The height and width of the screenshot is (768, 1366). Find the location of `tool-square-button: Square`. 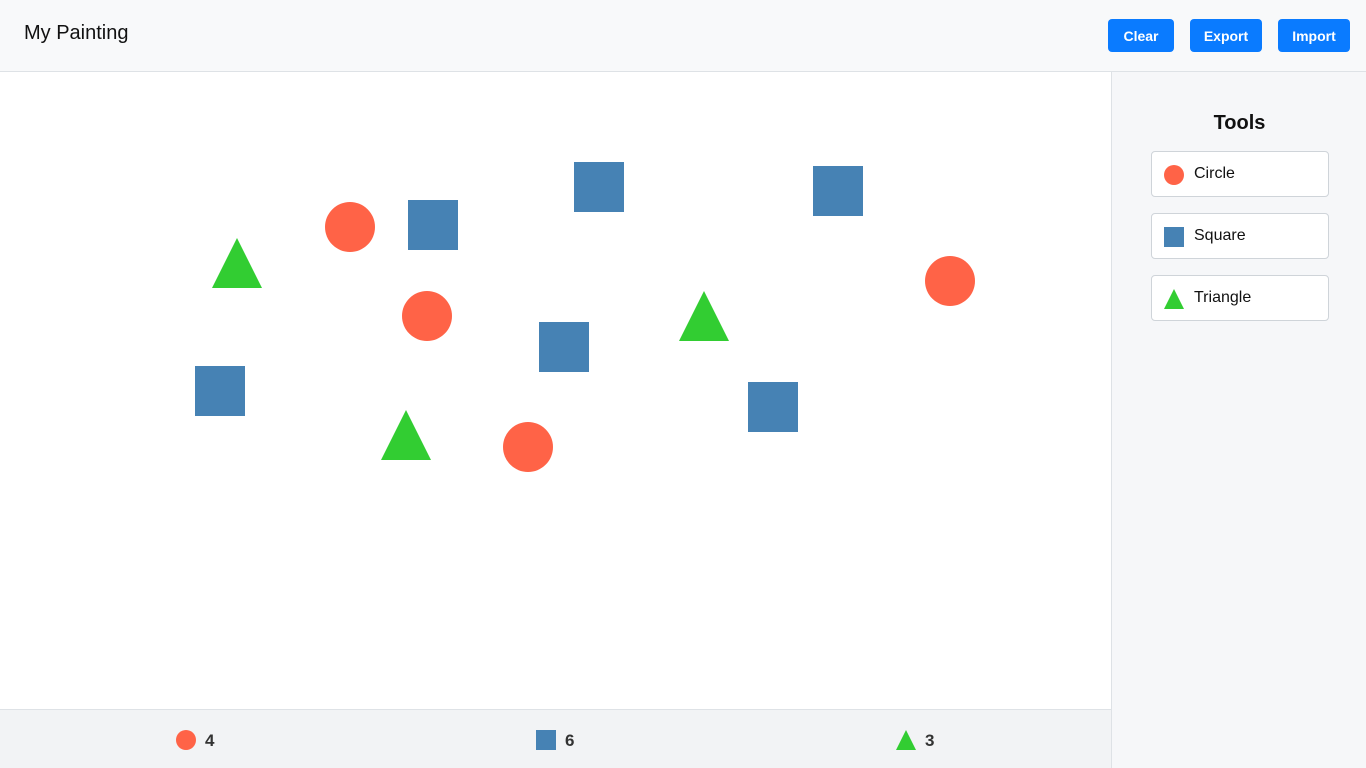

tool-square-button: Square is located at coordinates (1240, 236).